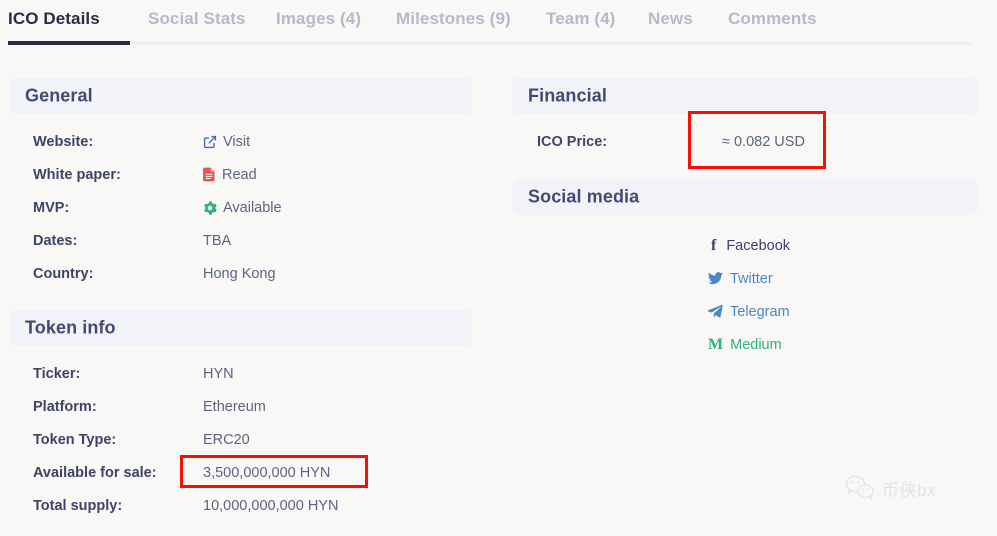  I want to click on label-mvp: MVP:, so click(51, 207).